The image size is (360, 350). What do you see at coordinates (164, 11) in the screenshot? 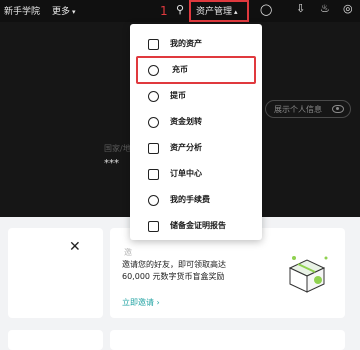
I see `annotation-1: 1` at bounding box center [164, 11].